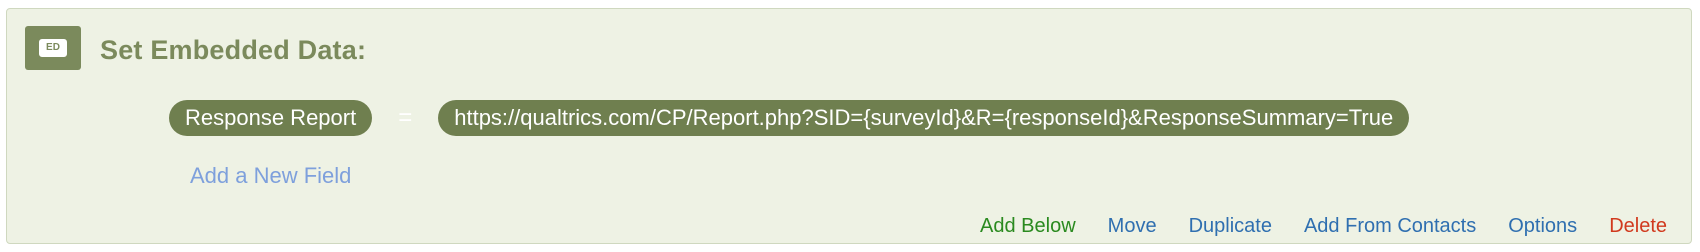  Describe the element at coordinates (233, 50) in the screenshot. I see `block-title: Set Embedded Data:` at that location.